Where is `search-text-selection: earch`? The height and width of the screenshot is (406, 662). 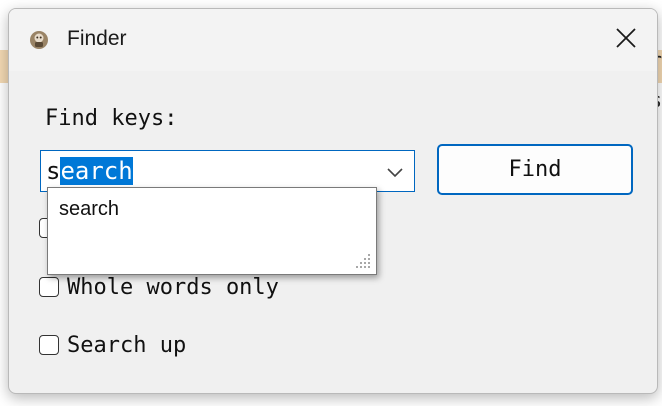 search-text-selection: earch is located at coordinates (96, 171).